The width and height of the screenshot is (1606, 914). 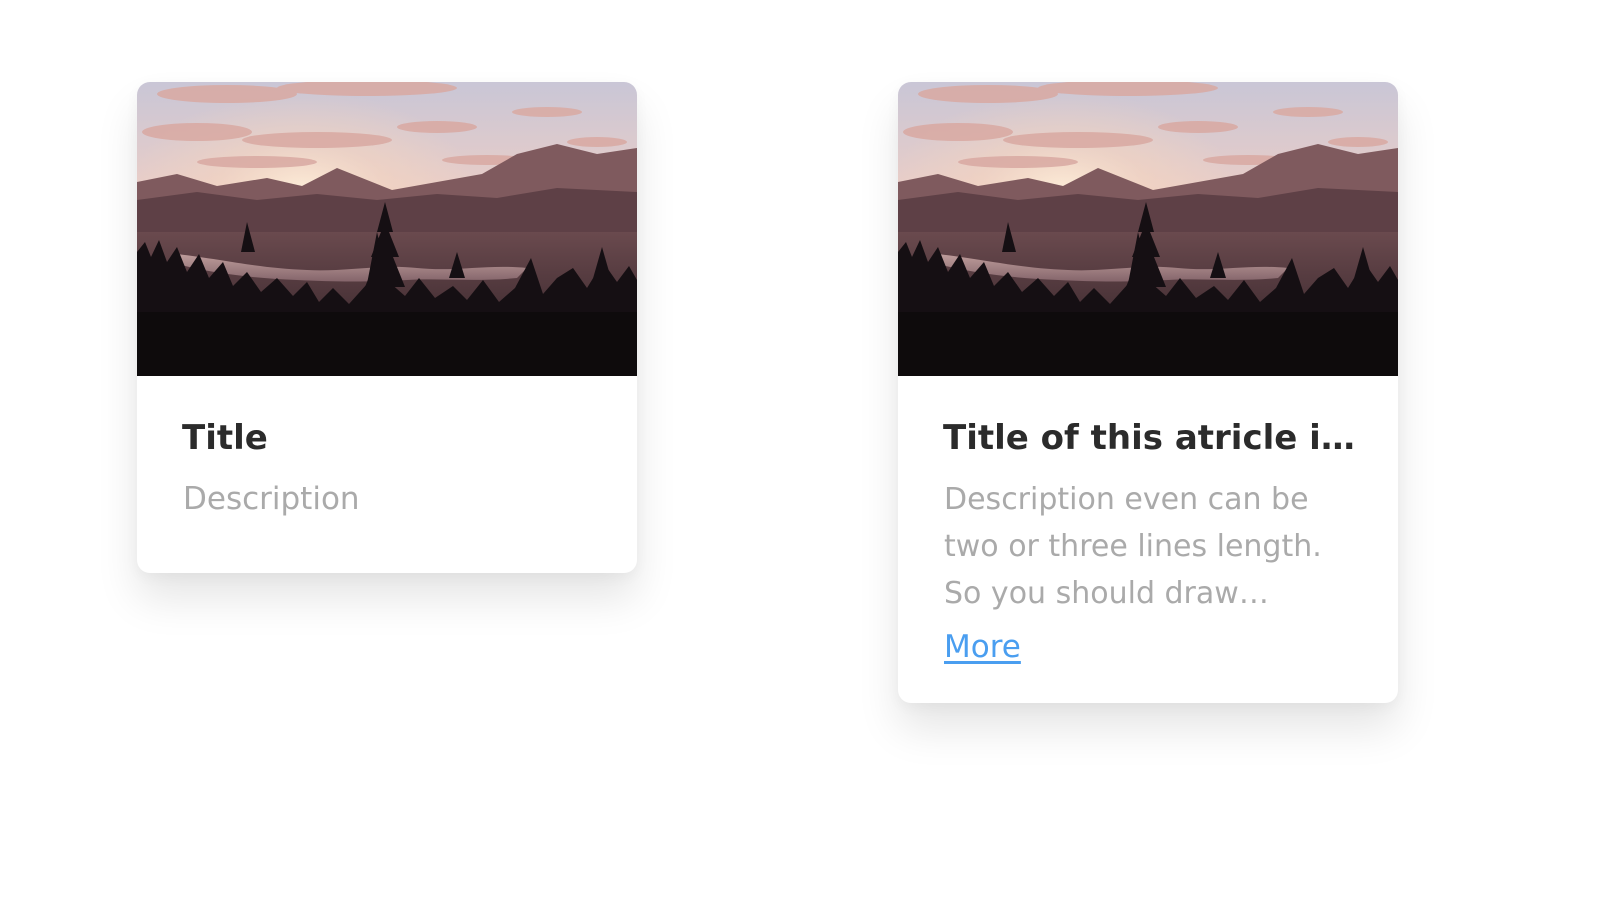 I want to click on card-description: Description, so click(x=271, y=499).